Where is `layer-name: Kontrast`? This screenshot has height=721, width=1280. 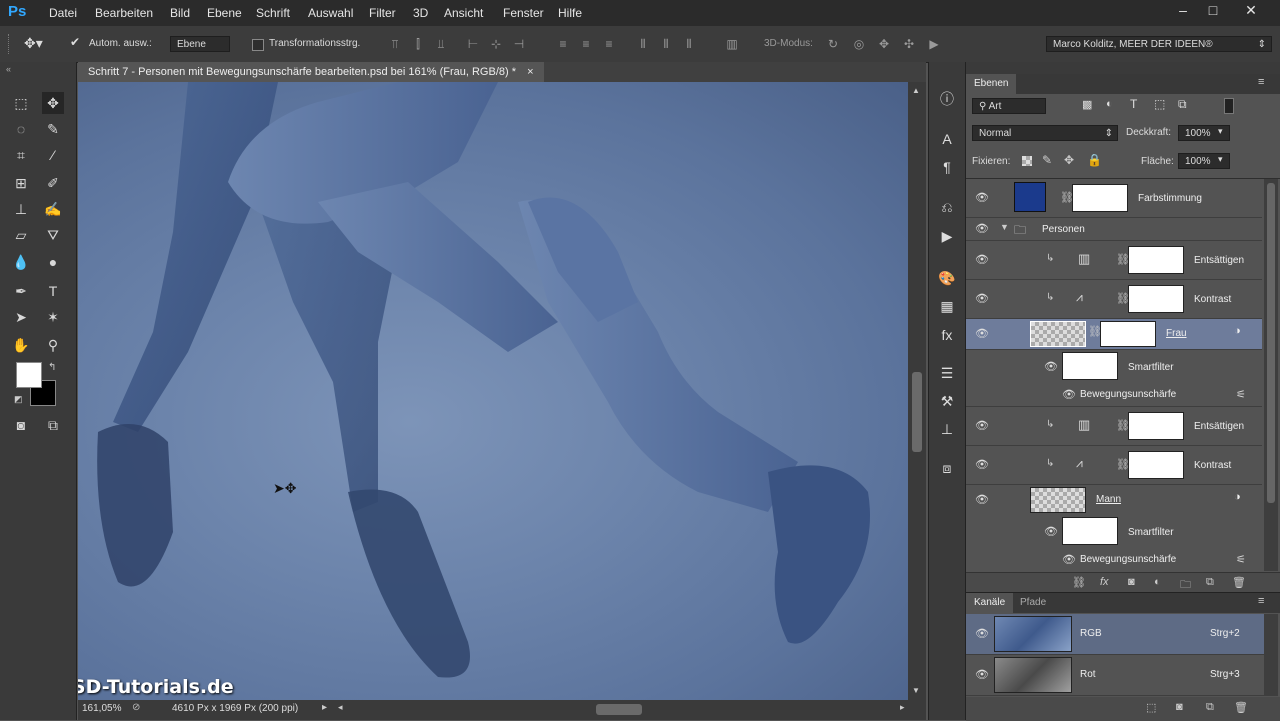 layer-name: Kontrast is located at coordinates (1212, 299).